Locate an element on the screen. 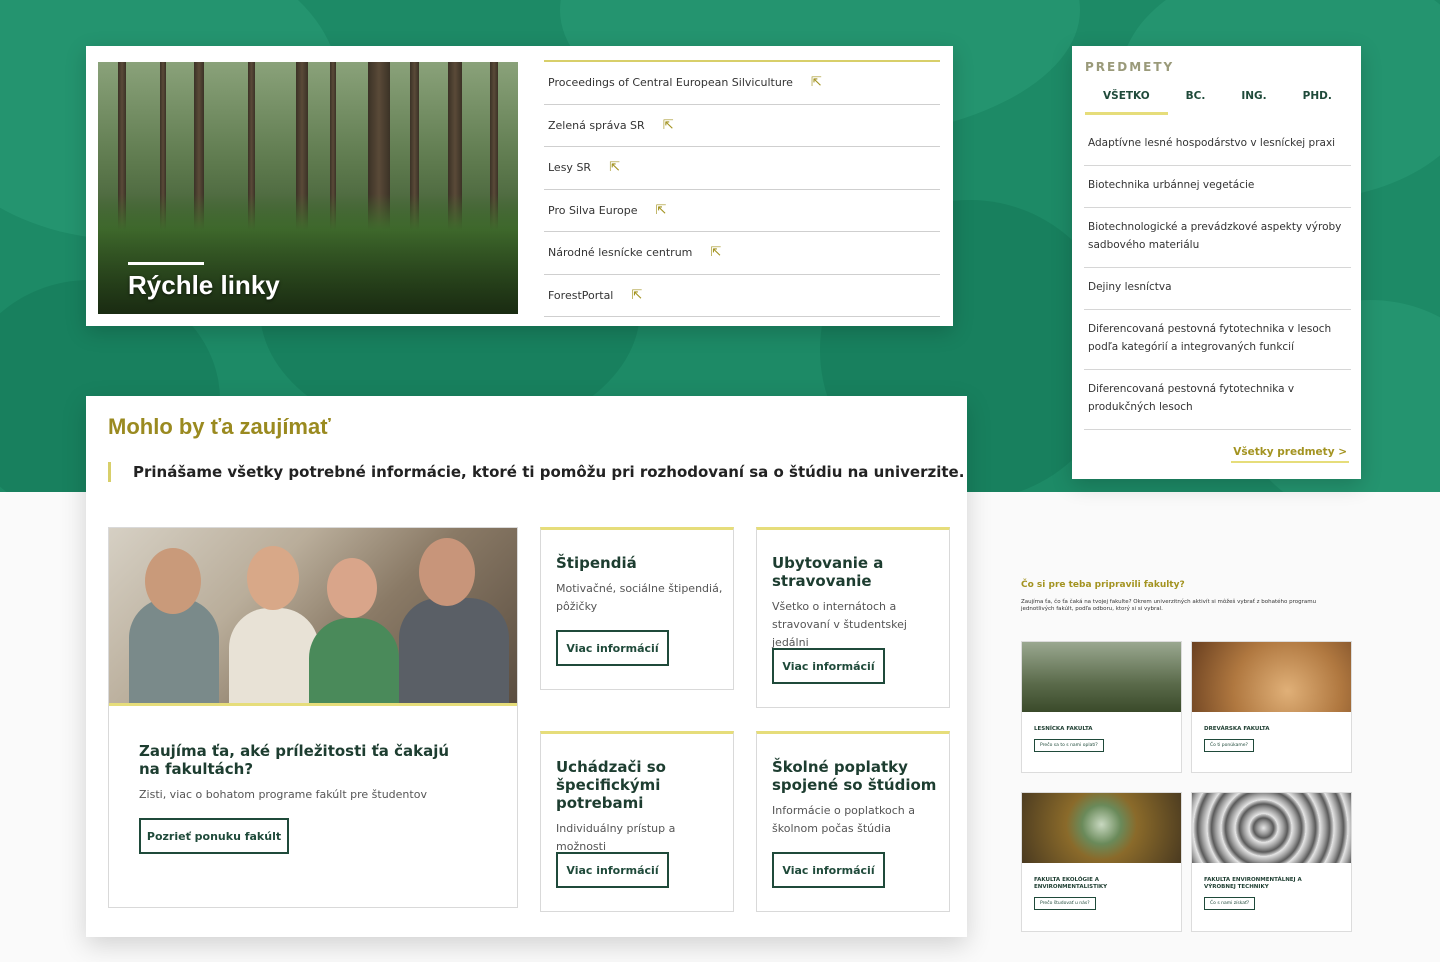 This screenshot has width=1440, height=962. quick-links-title: Rýchle linky is located at coordinates (204, 285).